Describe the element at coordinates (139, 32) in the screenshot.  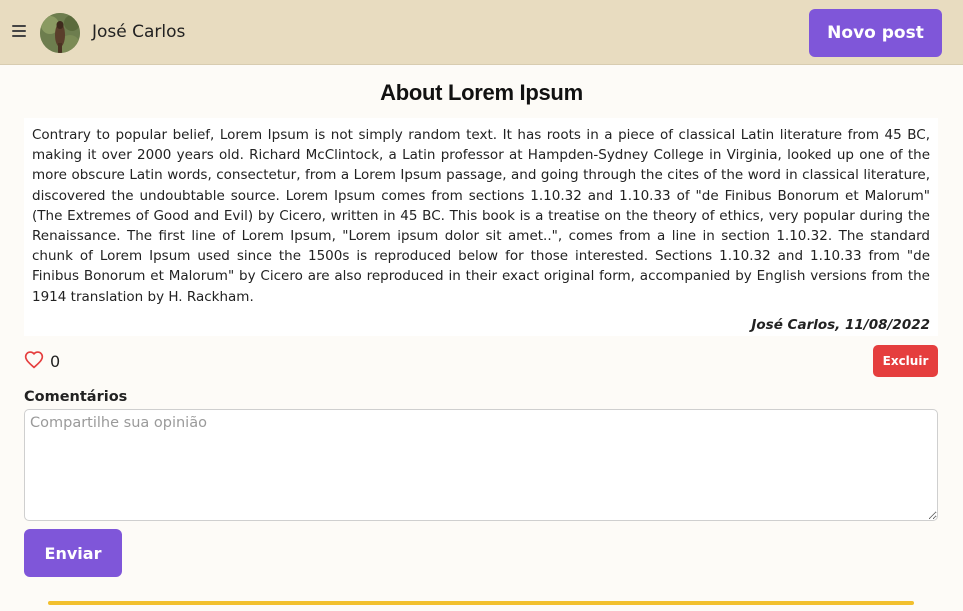
I see `user-name: José Carlos` at that location.